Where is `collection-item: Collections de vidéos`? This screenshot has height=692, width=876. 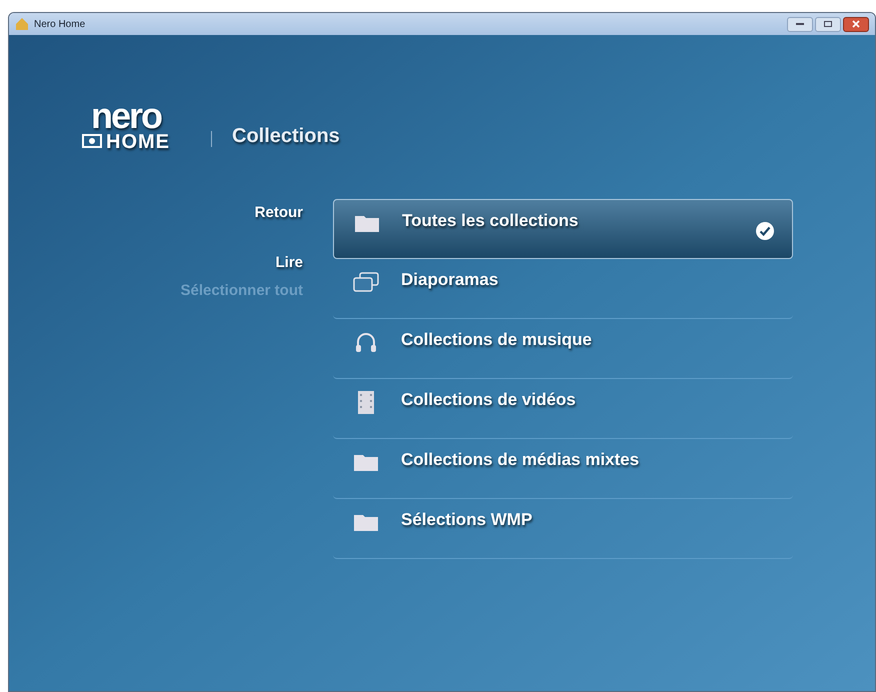 collection-item: Collections de vidéos is located at coordinates (563, 409).